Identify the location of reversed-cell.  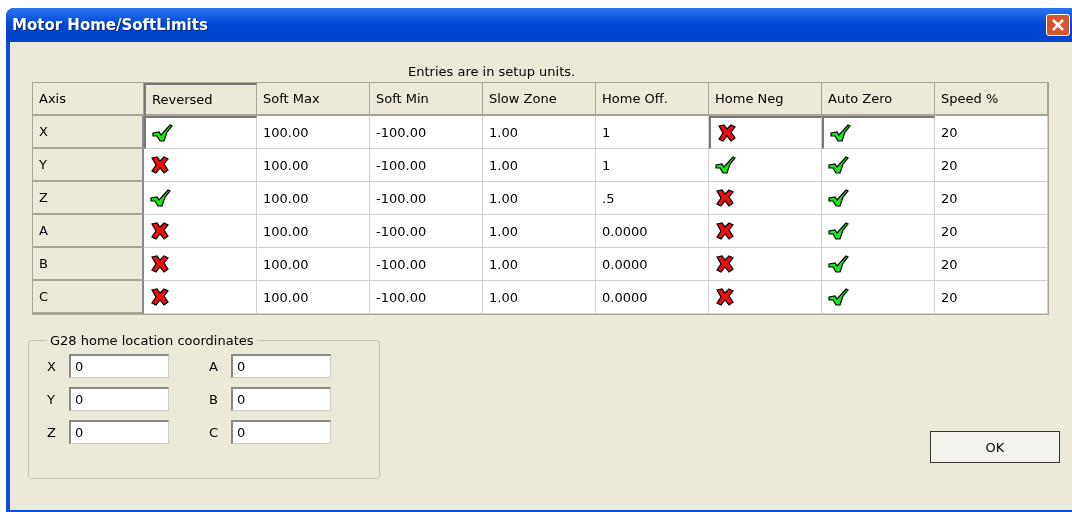
(200, 132).